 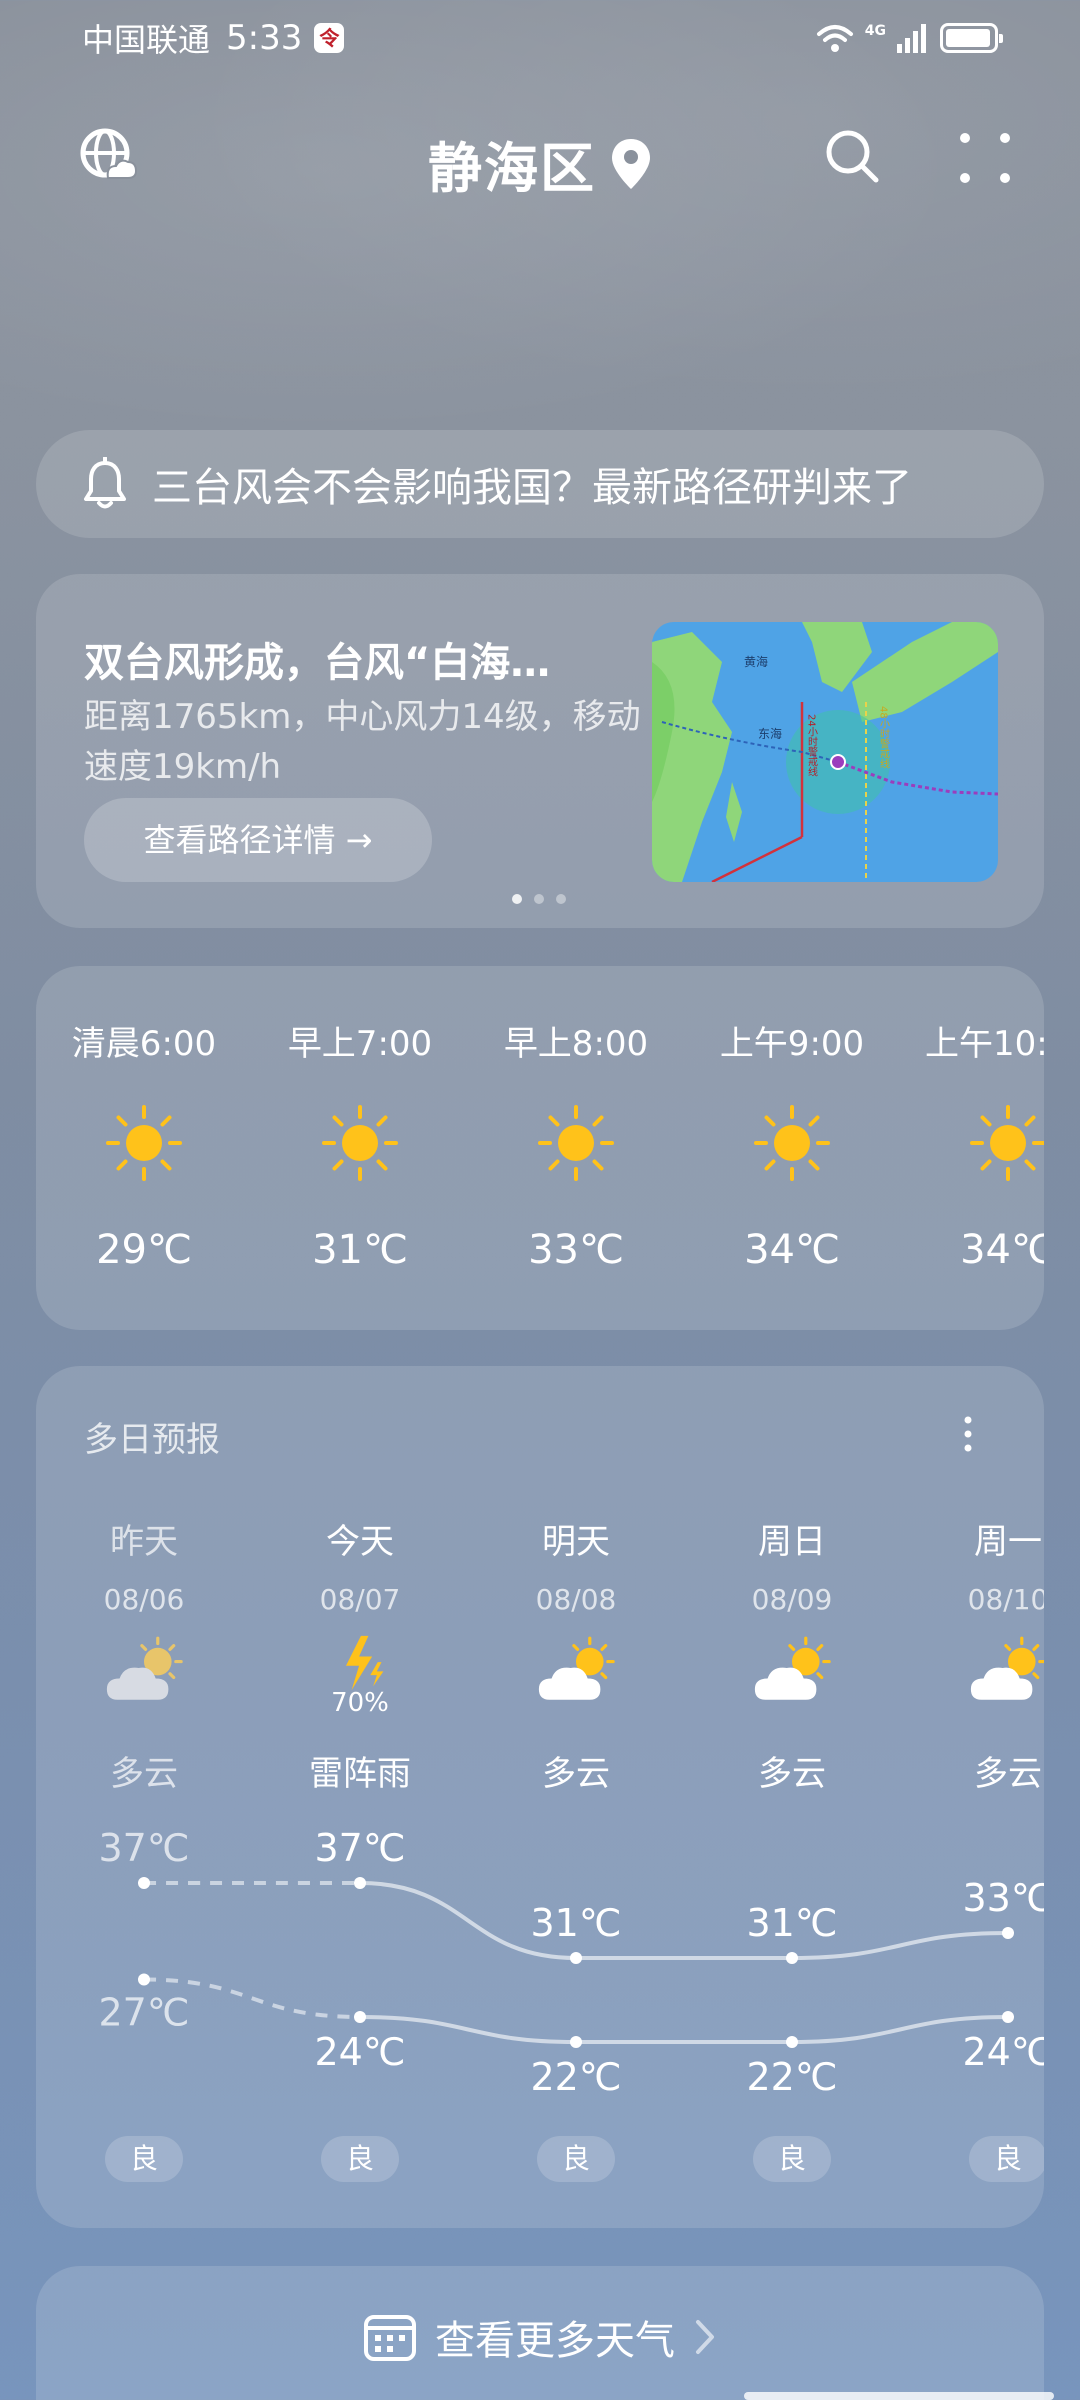 I want to click on signal-icon, so click(x=911, y=38).